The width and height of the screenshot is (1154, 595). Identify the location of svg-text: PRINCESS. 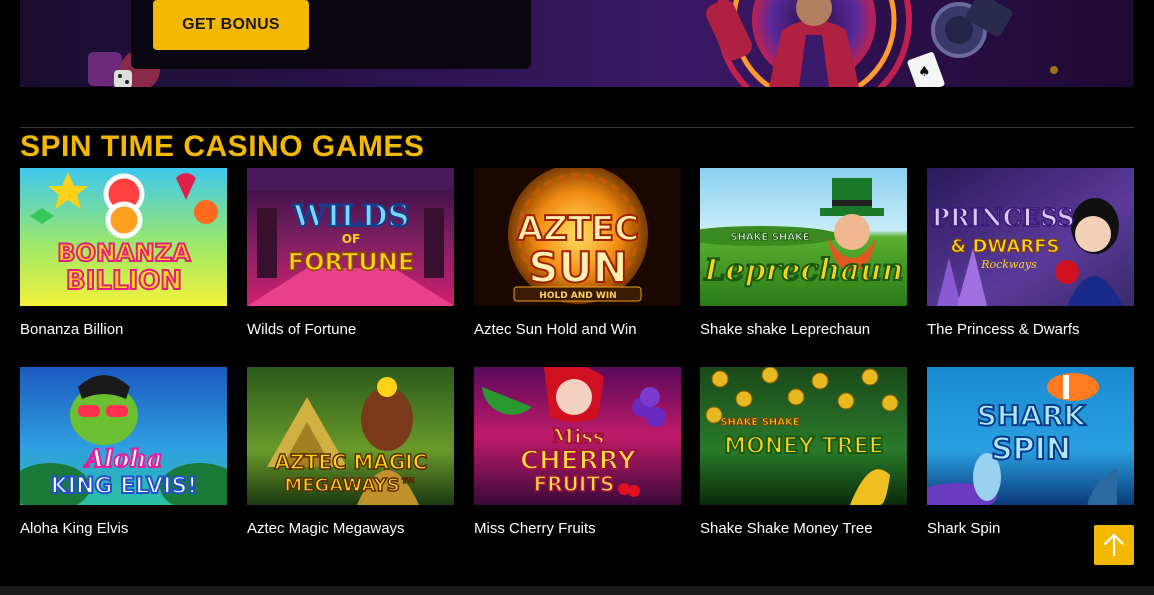
(1003, 217).